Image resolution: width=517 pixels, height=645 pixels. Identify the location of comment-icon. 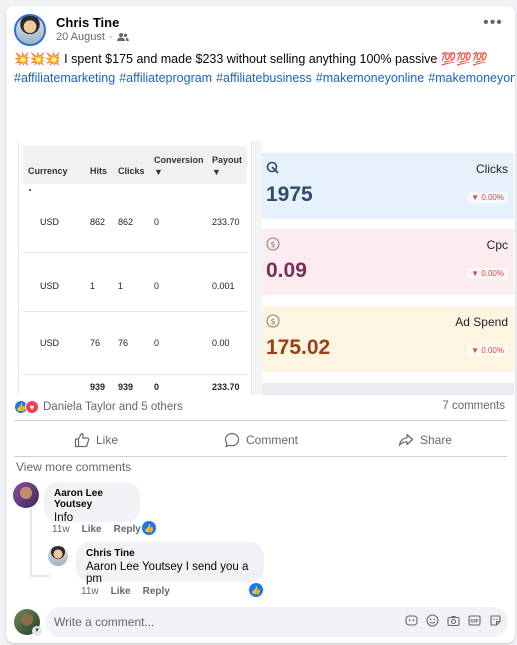
(232, 440).